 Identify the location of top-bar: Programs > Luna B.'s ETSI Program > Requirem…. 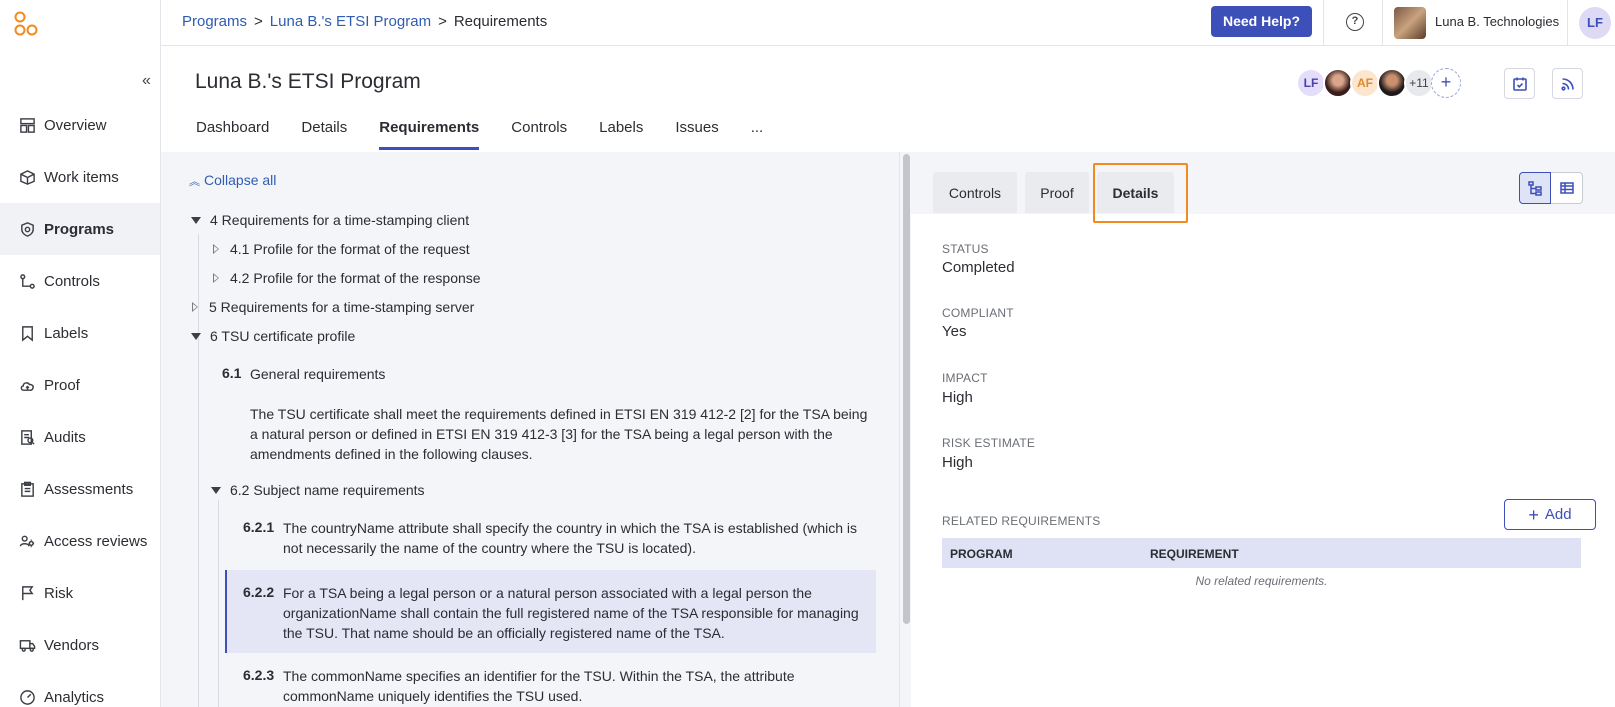
(888, 23).